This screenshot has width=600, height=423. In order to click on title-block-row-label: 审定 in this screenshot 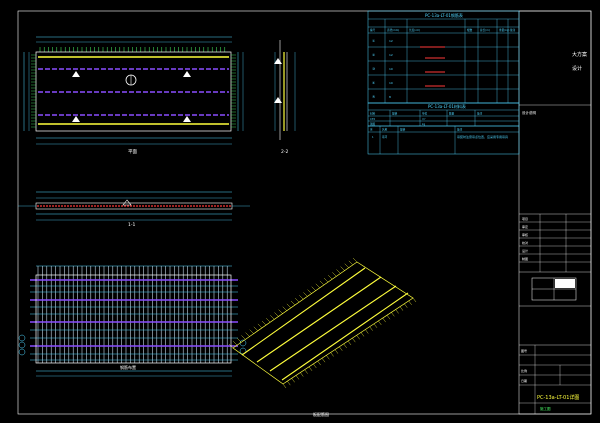, I will do `click(525, 226)`.